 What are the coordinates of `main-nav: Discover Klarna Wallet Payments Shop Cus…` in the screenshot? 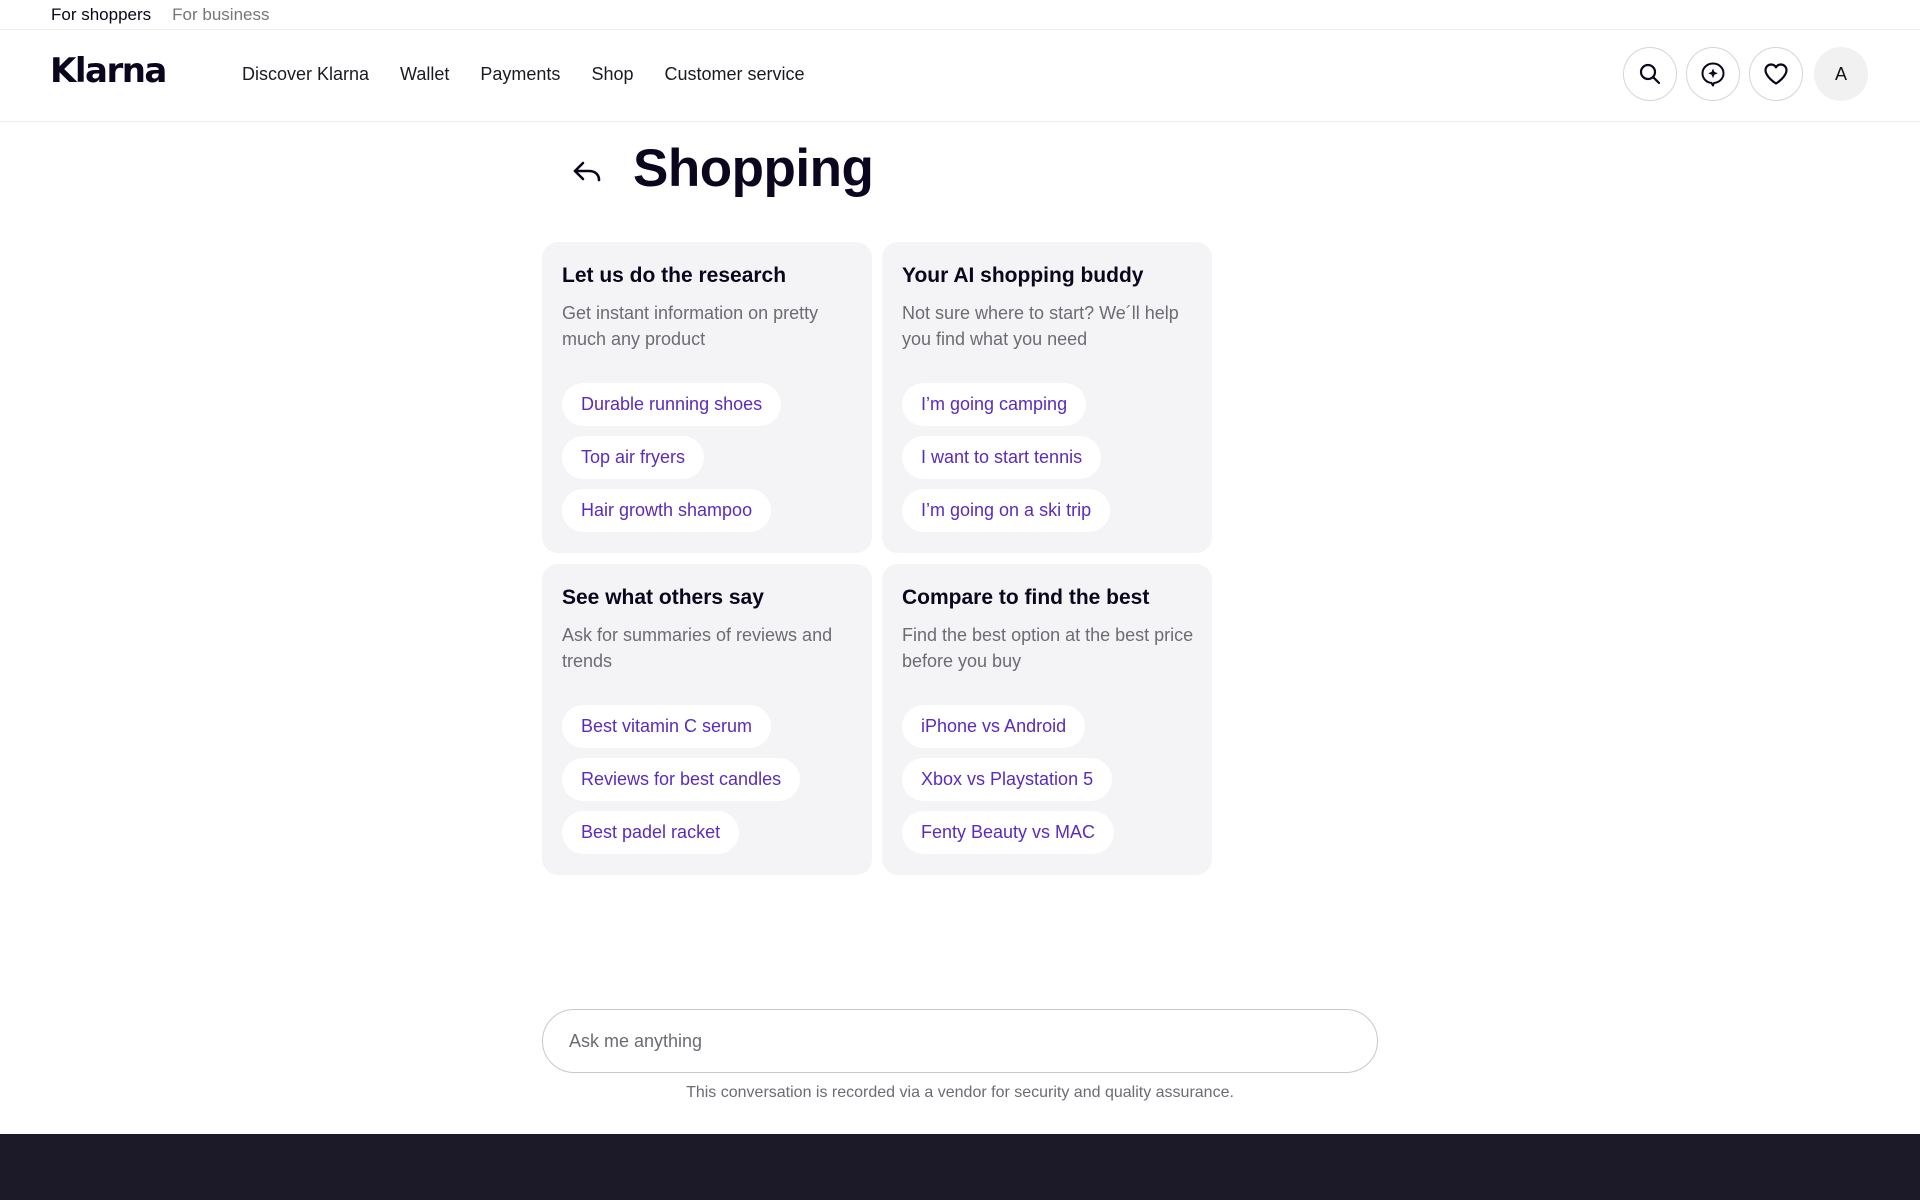 It's located at (523, 74).